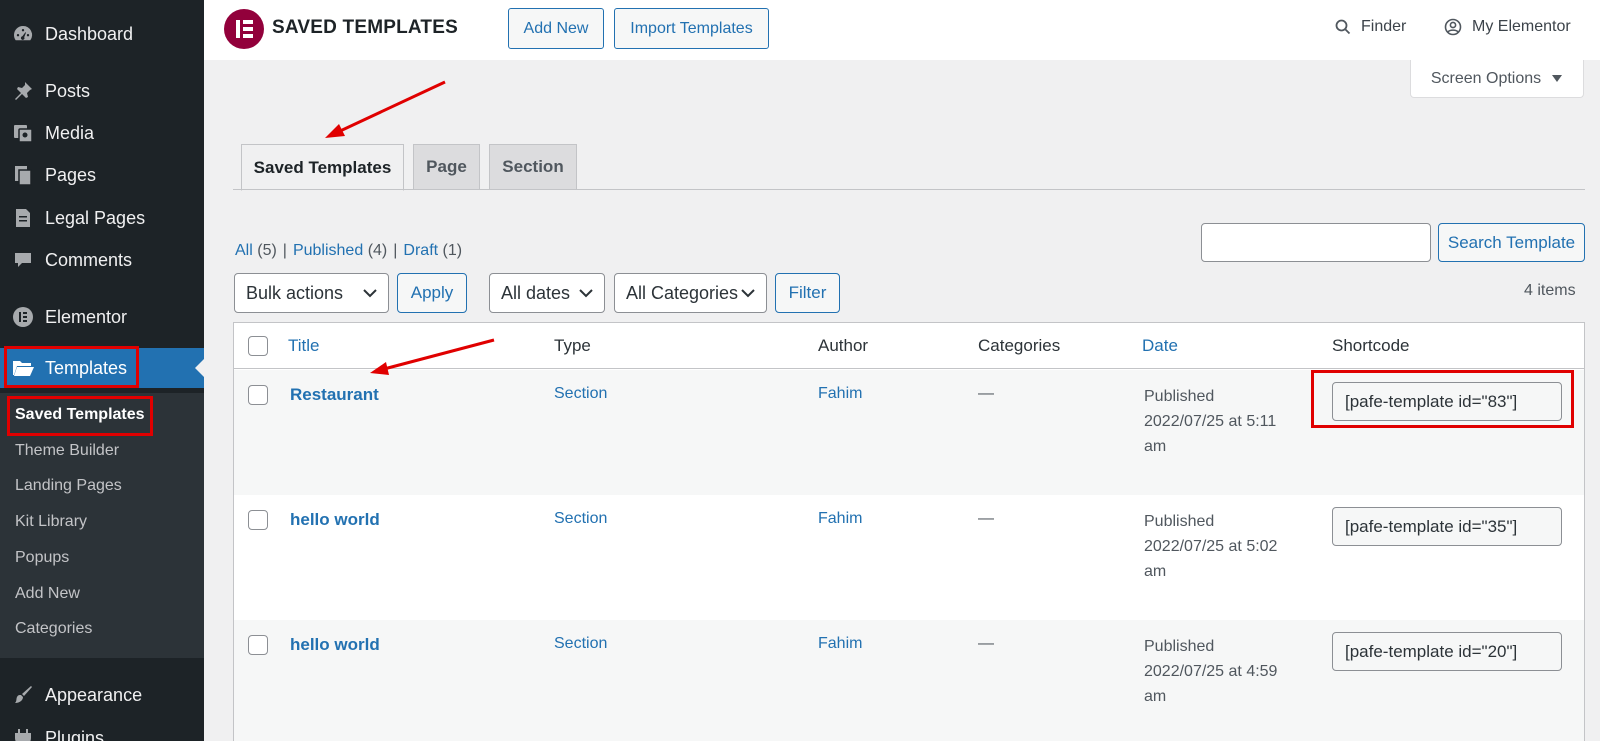 This screenshot has height=741, width=1600. What do you see at coordinates (86, 316) in the screenshot?
I see `sidebar-item-label: Elementor` at bounding box center [86, 316].